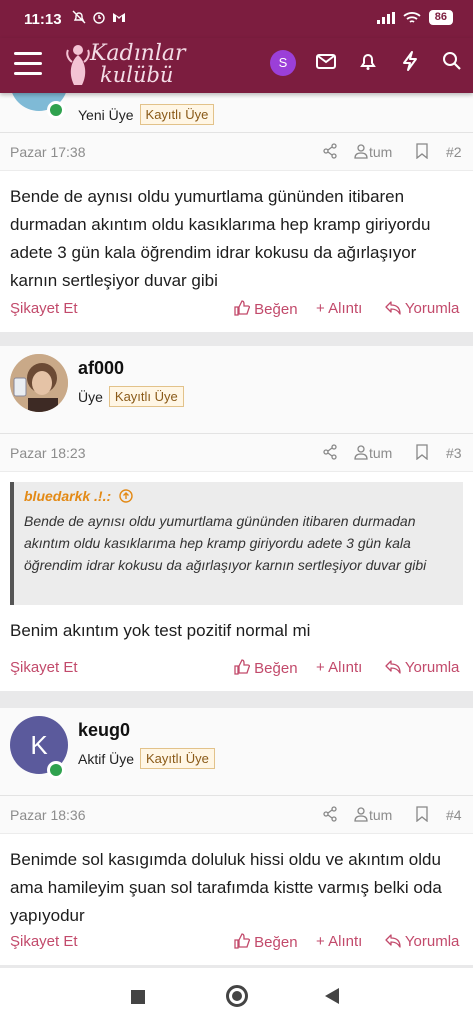 This screenshot has width=473, height=1024. What do you see at coordinates (104, 730) in the screenshot?
I see `username: keug0` at bounding box center [104, 730].